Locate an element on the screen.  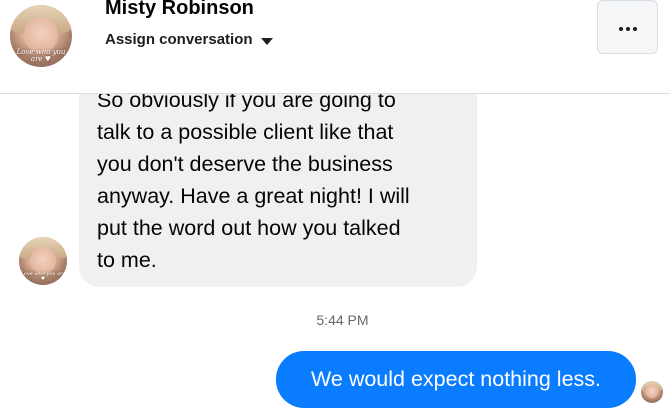
sender-avatar: Love who you are ♥ is located at coordinates (43, 261).